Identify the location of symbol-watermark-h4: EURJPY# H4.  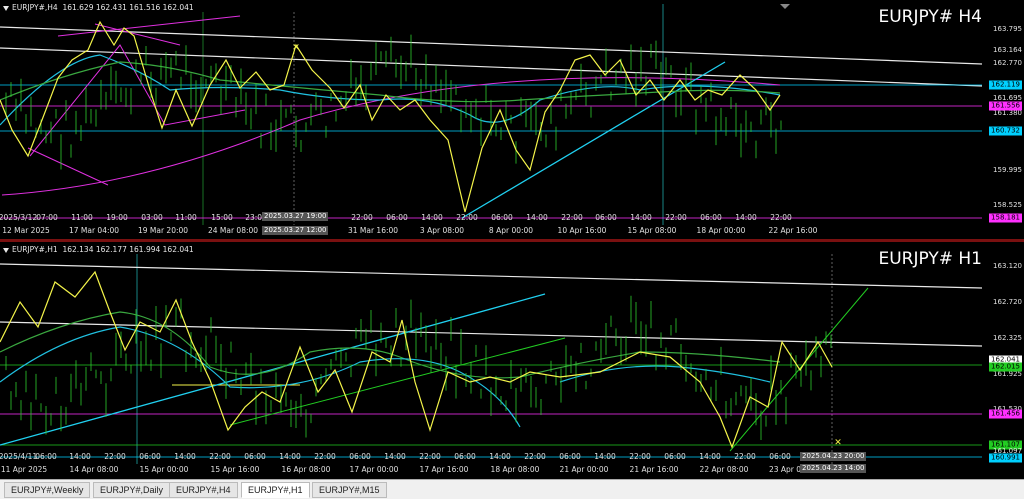
(930, 17).